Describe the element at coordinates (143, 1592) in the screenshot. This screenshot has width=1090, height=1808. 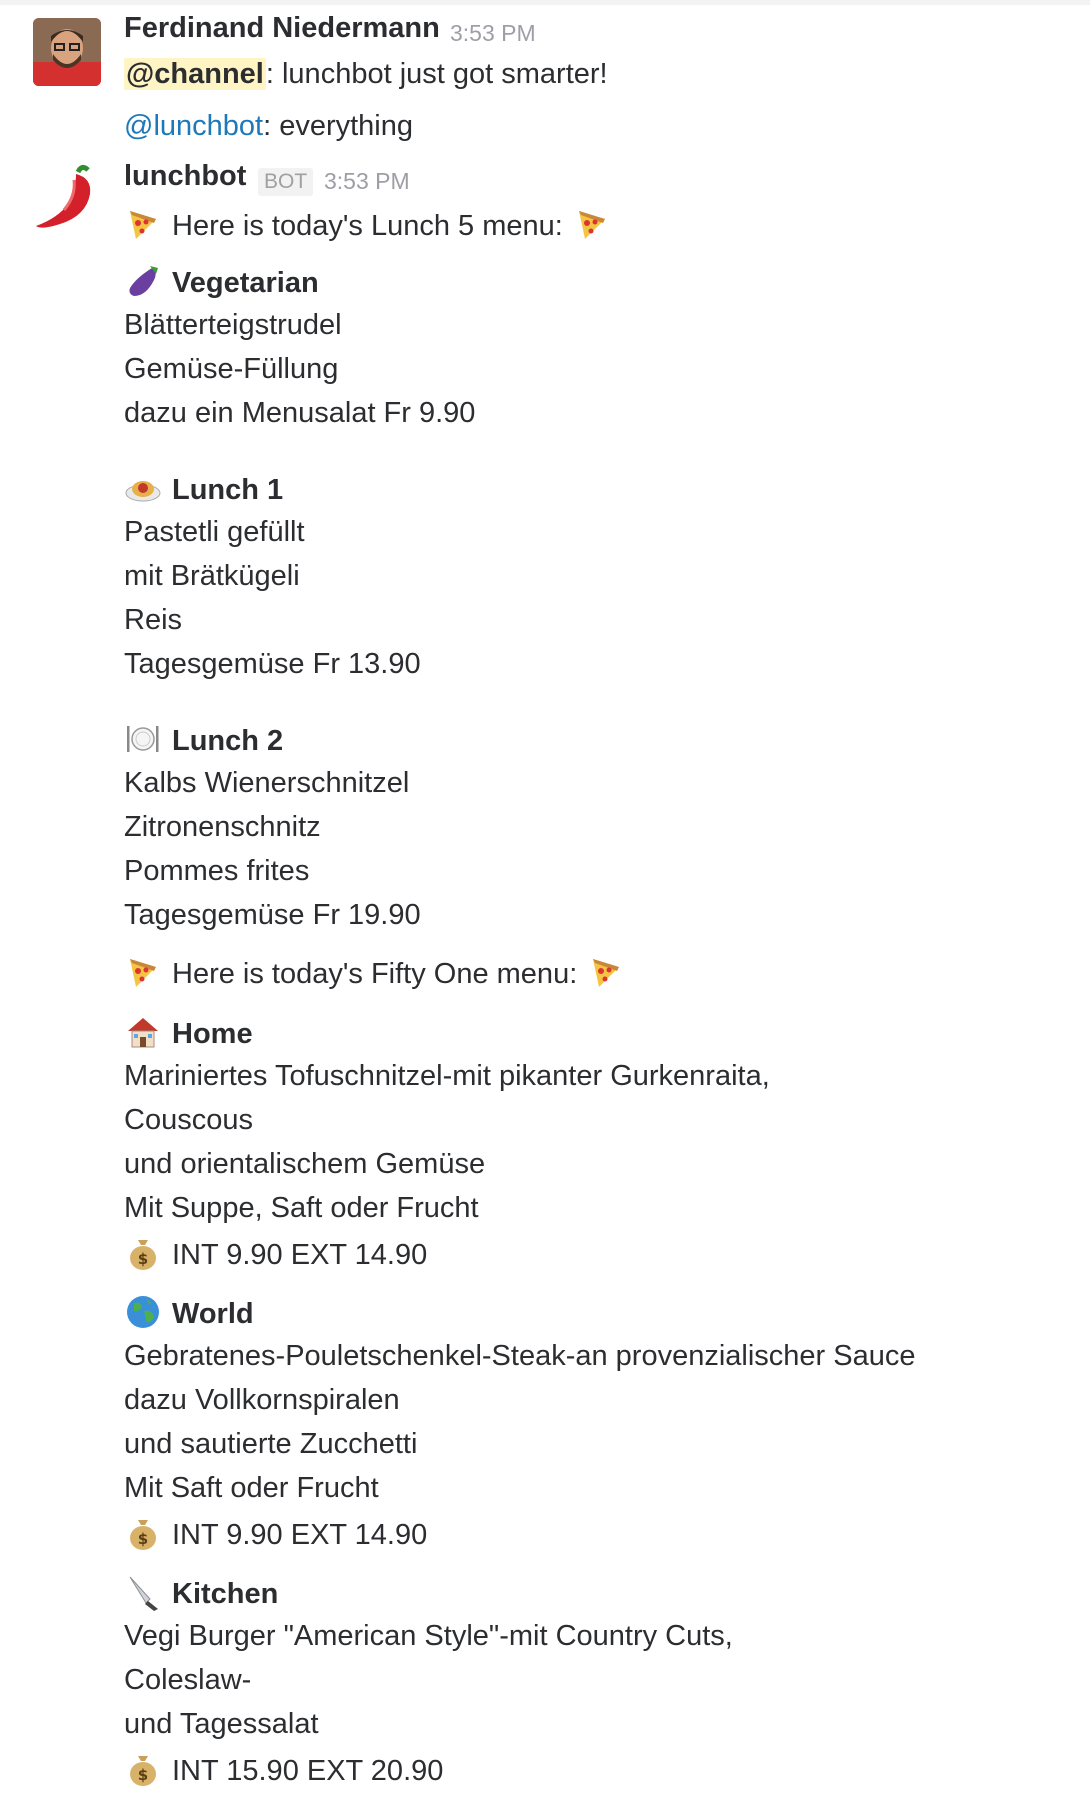
I see `knife-icon` at that location.